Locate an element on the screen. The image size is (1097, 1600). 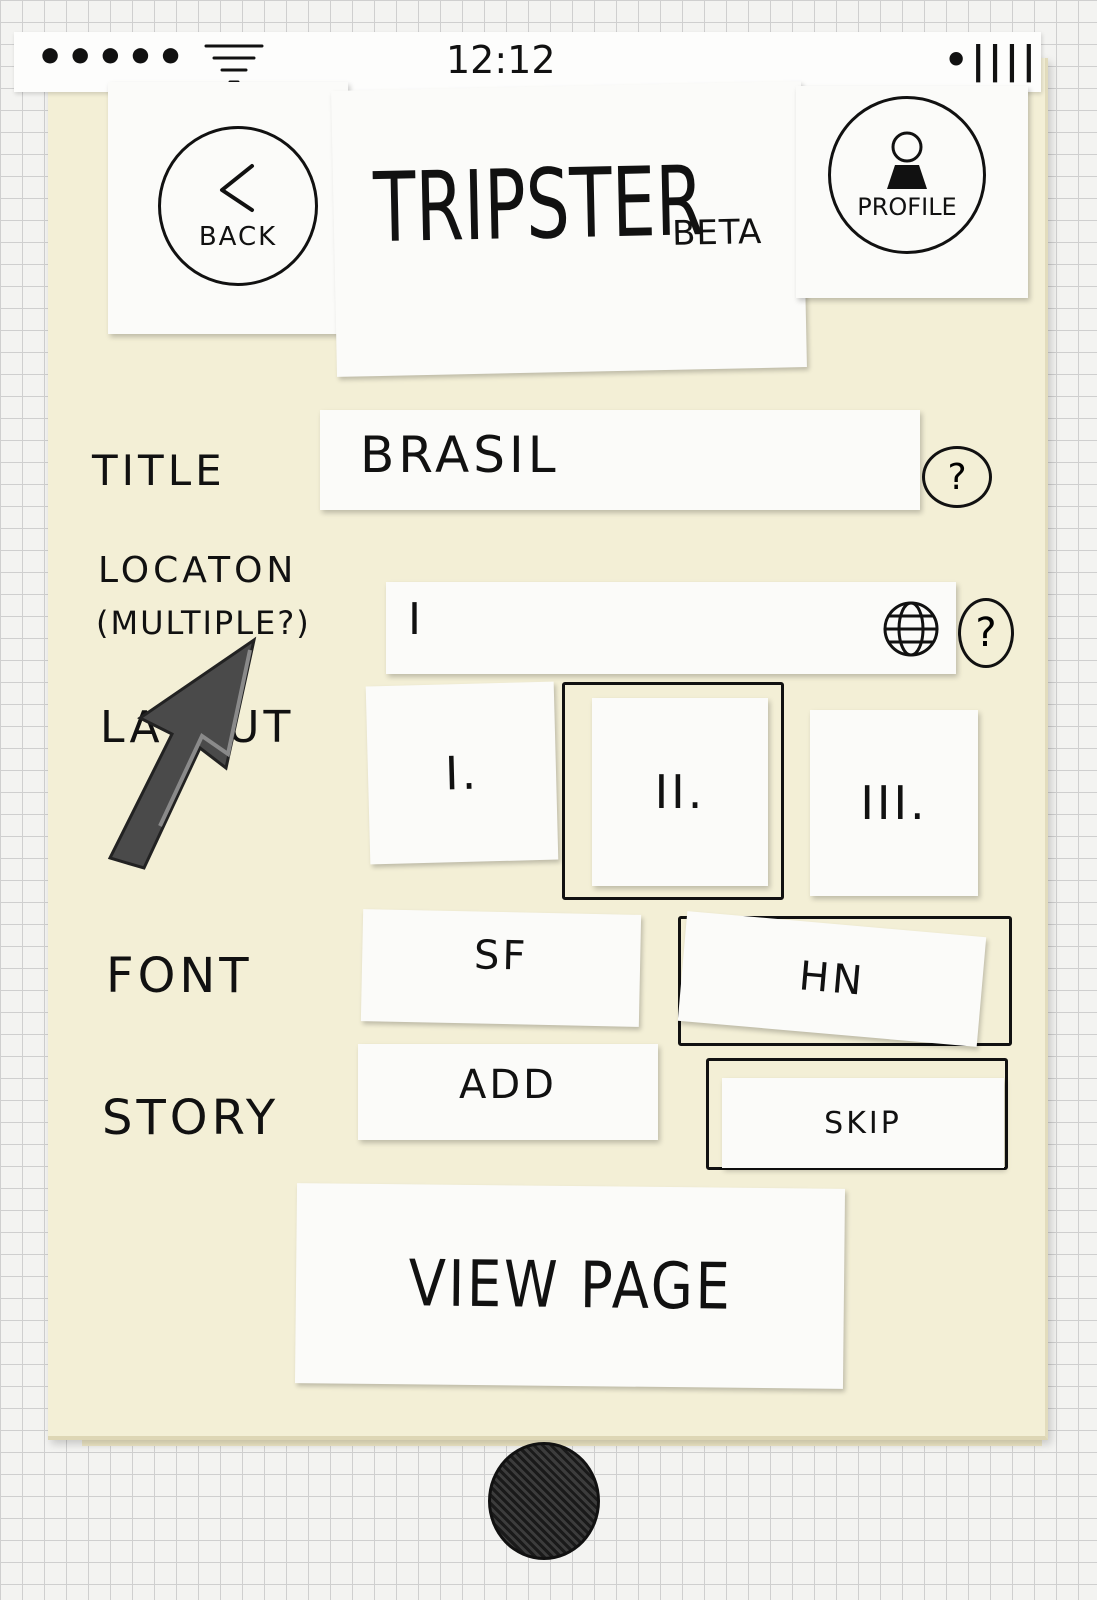
font-option-sf-label: SF is located at coordinates (501, 956).